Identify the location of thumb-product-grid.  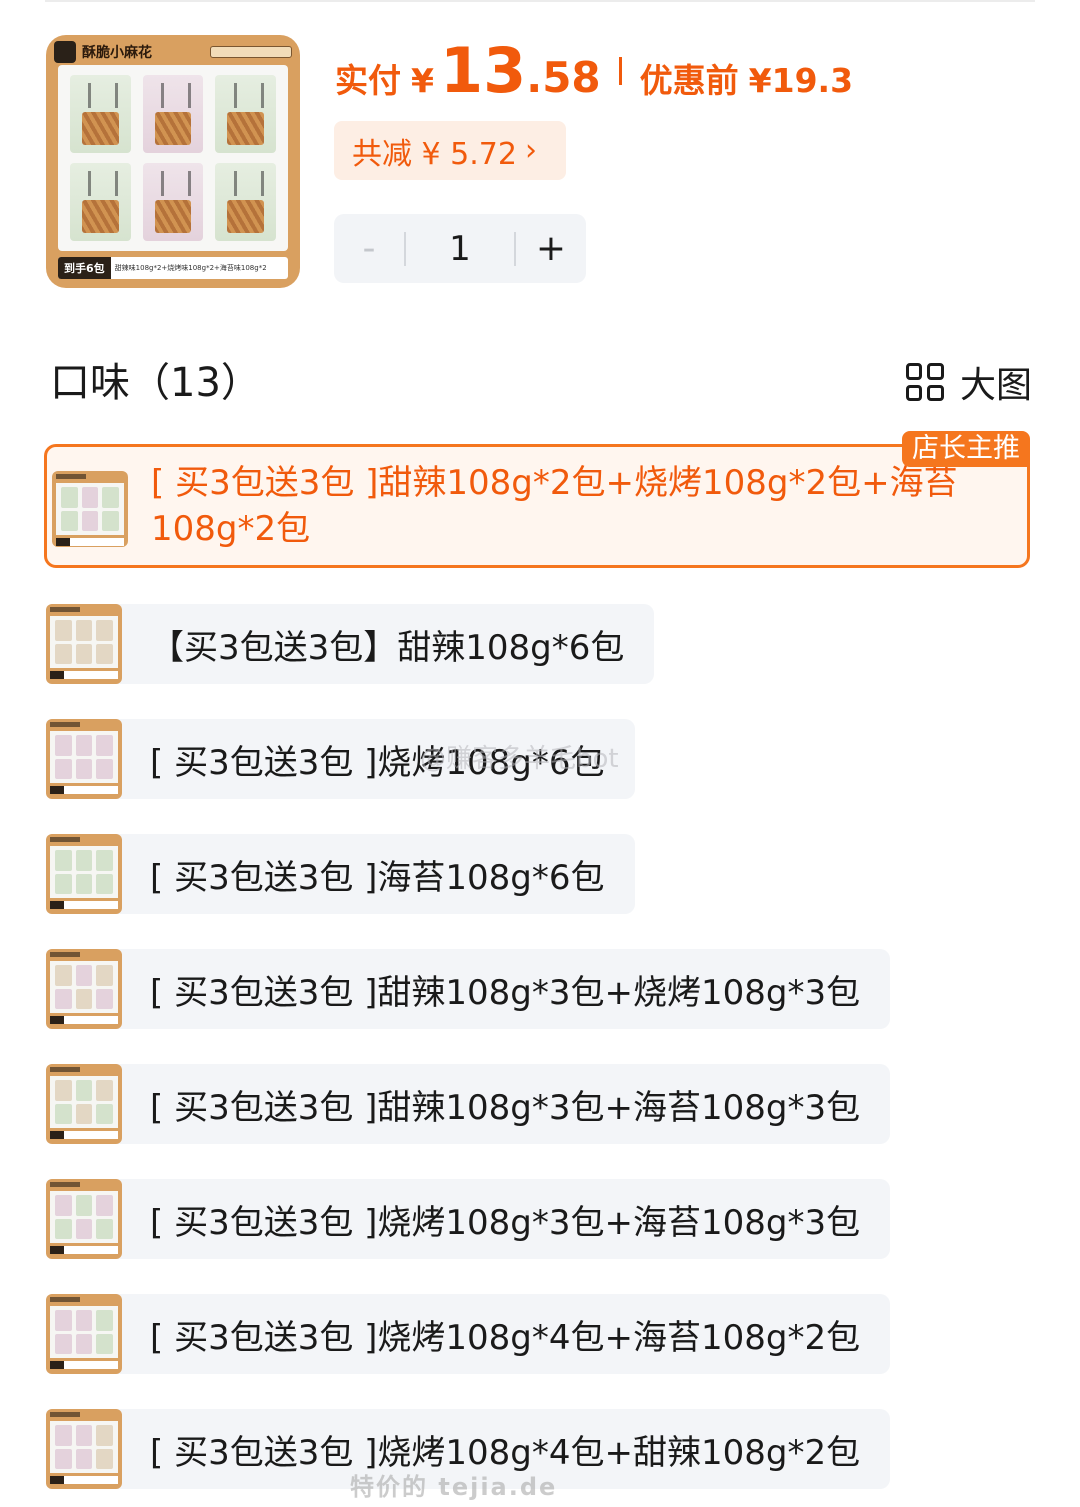
(173, 158).